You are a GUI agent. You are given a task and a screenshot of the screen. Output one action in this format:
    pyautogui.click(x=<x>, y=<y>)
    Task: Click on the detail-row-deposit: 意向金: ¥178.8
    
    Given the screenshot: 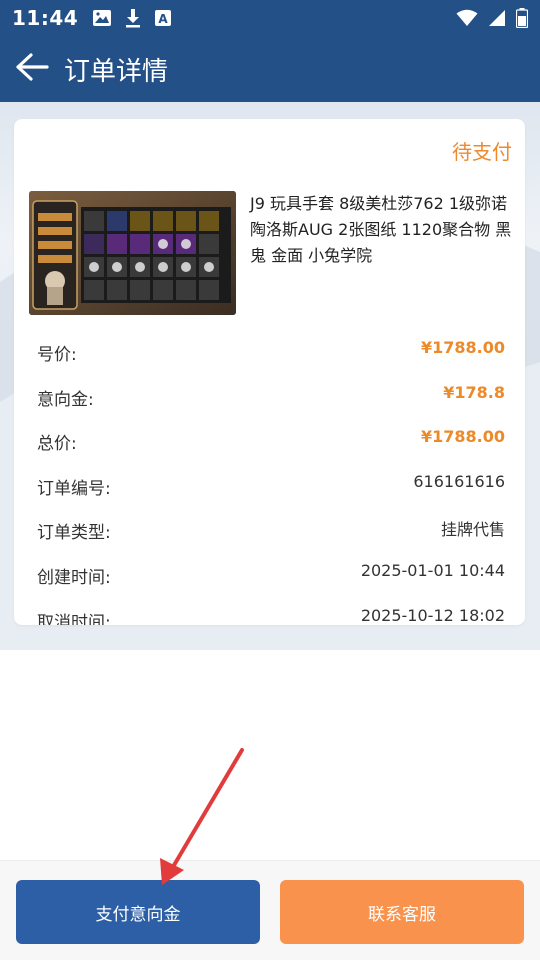 What is the action you would take?
    pyautogui.click(x=271, y=401)
    